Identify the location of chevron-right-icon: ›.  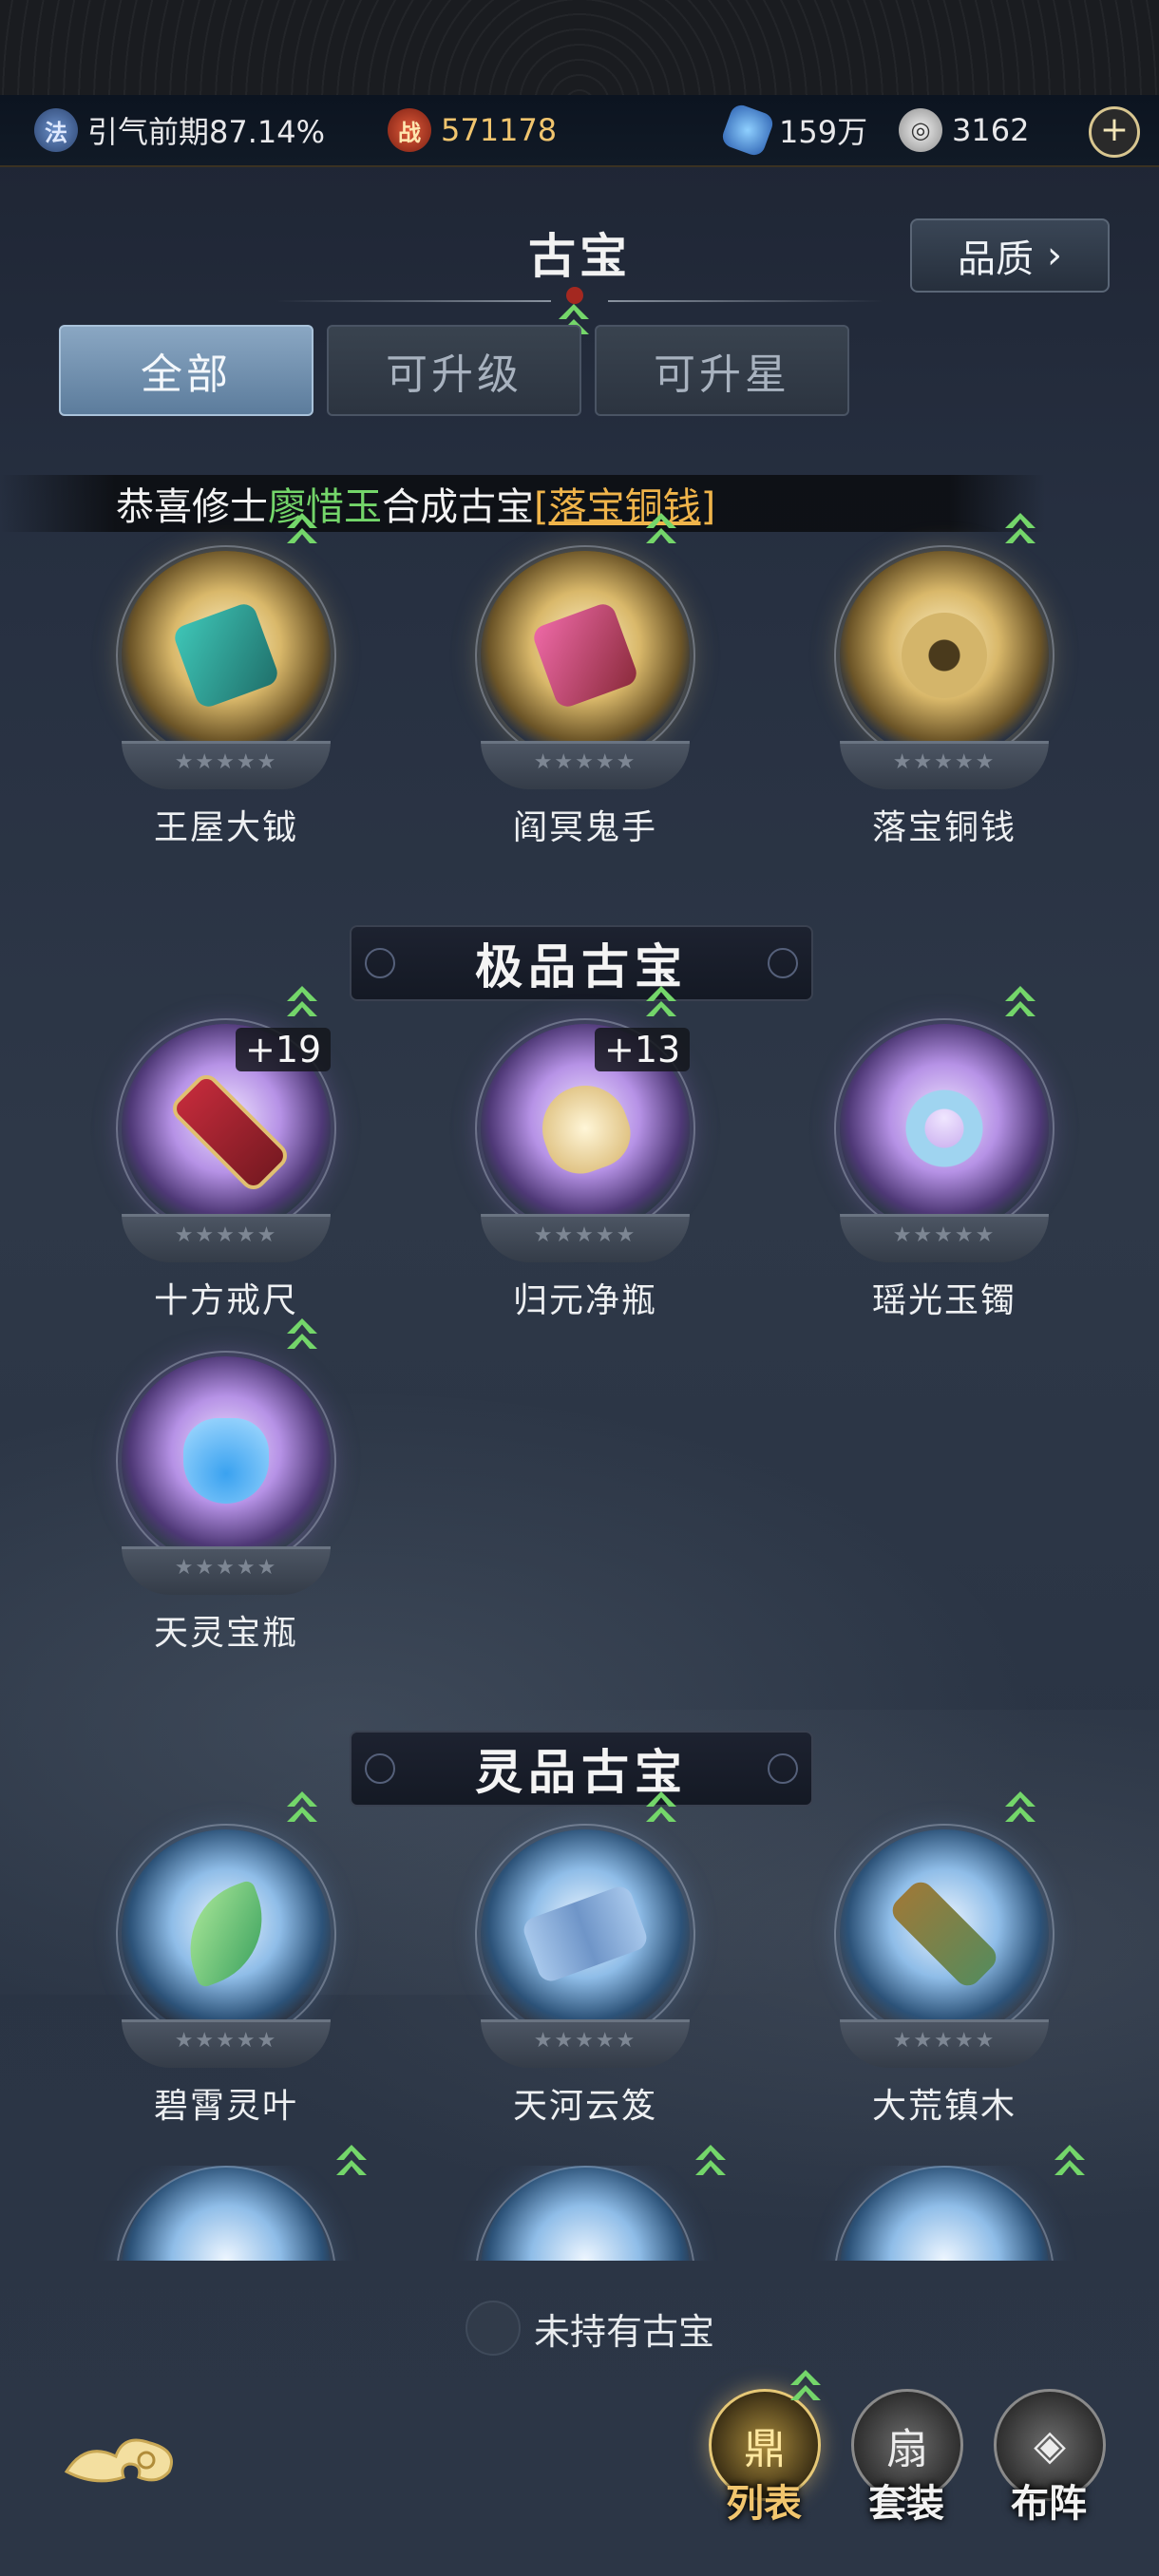
(1054, 255).